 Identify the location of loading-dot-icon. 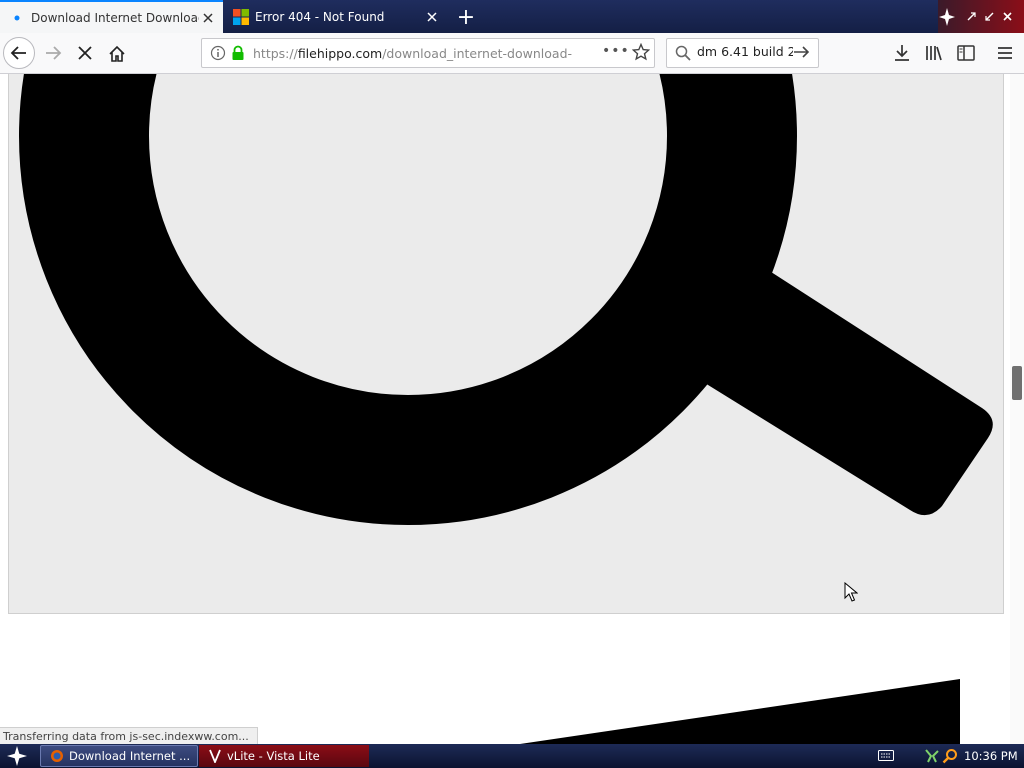
(17, 18).